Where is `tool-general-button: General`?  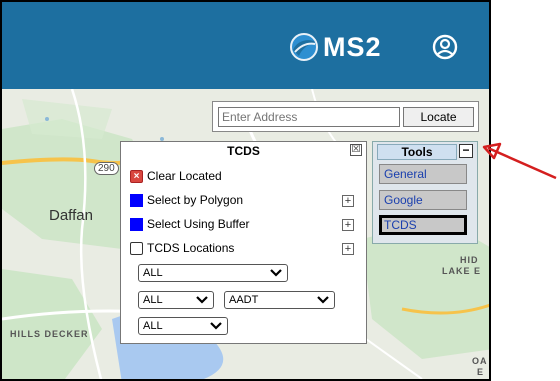 tool-general-button: General is located at coordinates (423, 174).